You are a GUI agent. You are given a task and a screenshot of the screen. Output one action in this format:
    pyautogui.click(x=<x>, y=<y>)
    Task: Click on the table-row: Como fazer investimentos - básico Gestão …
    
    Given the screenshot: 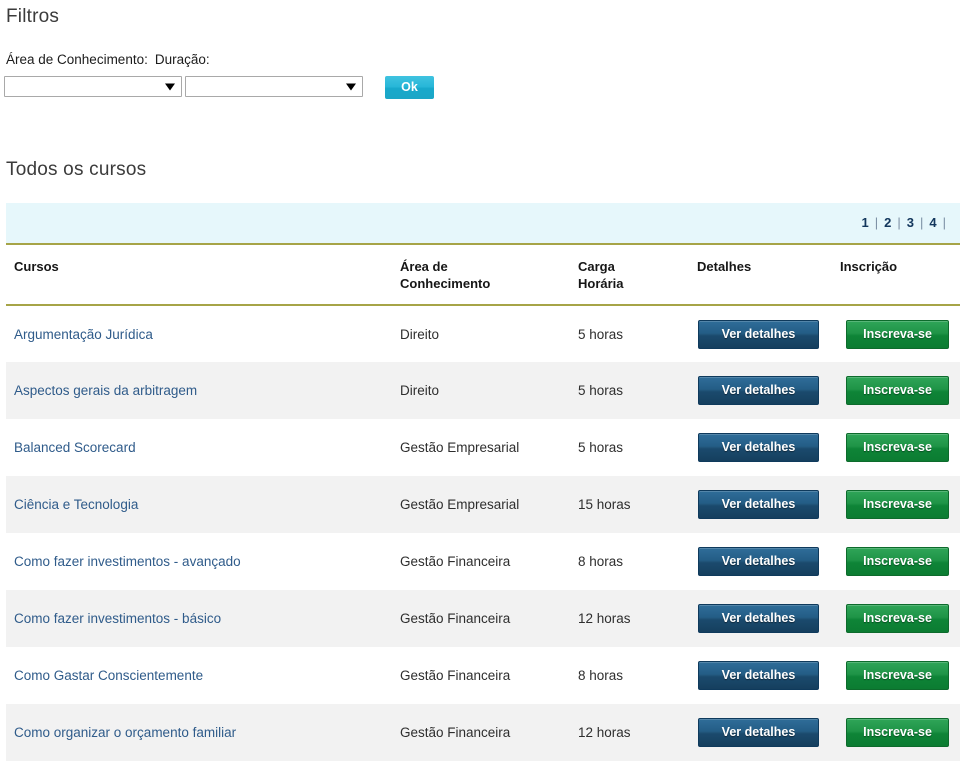 What is the action you would take?
    pyautogui.click(x=483, y=618)
    